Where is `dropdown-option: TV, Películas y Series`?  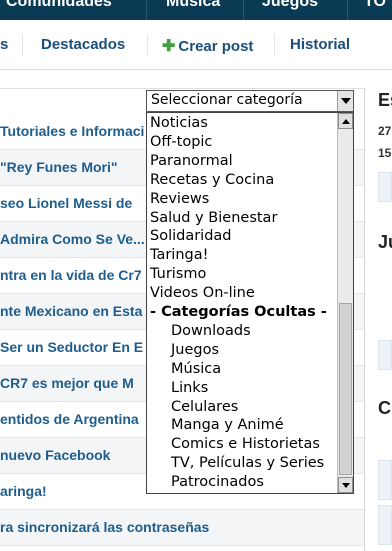 dropdown-option: TV, Películas y Series is located at coordinates (247, 463).